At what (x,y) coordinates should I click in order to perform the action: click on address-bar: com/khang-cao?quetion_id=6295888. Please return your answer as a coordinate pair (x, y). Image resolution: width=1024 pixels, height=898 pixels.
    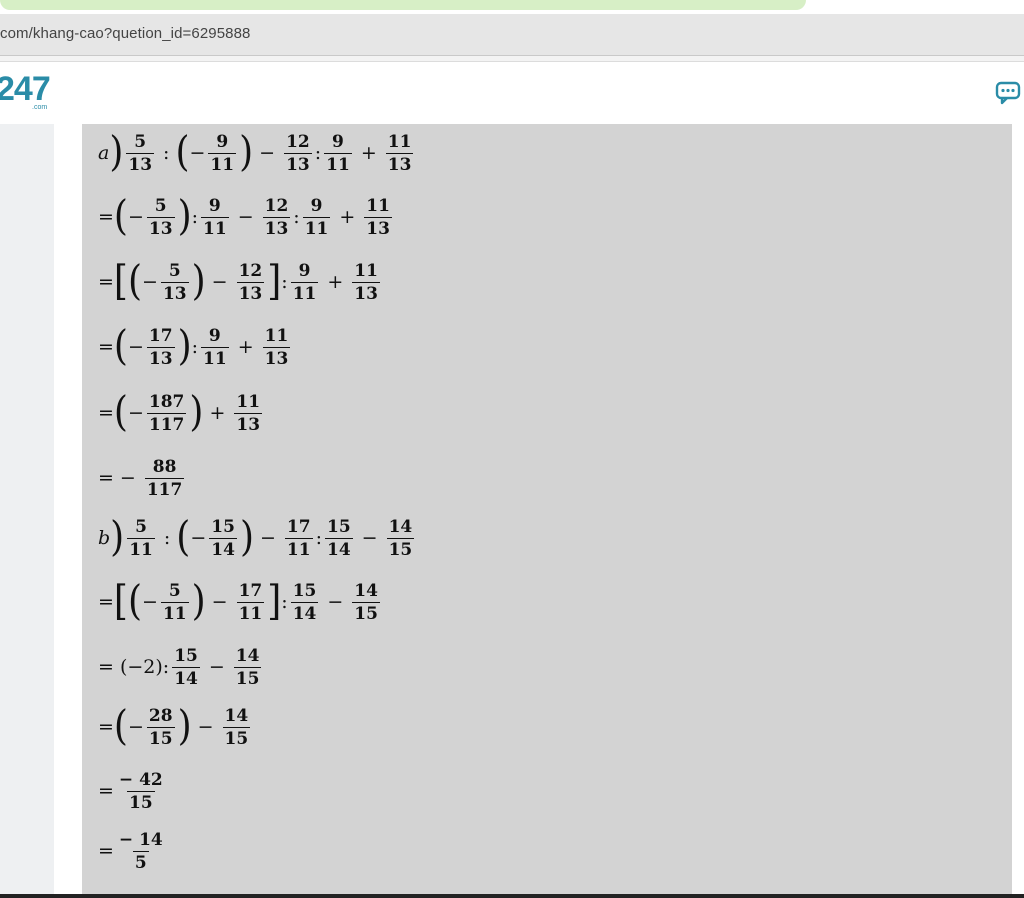
    Looking at the image, I should click on (512, 35).